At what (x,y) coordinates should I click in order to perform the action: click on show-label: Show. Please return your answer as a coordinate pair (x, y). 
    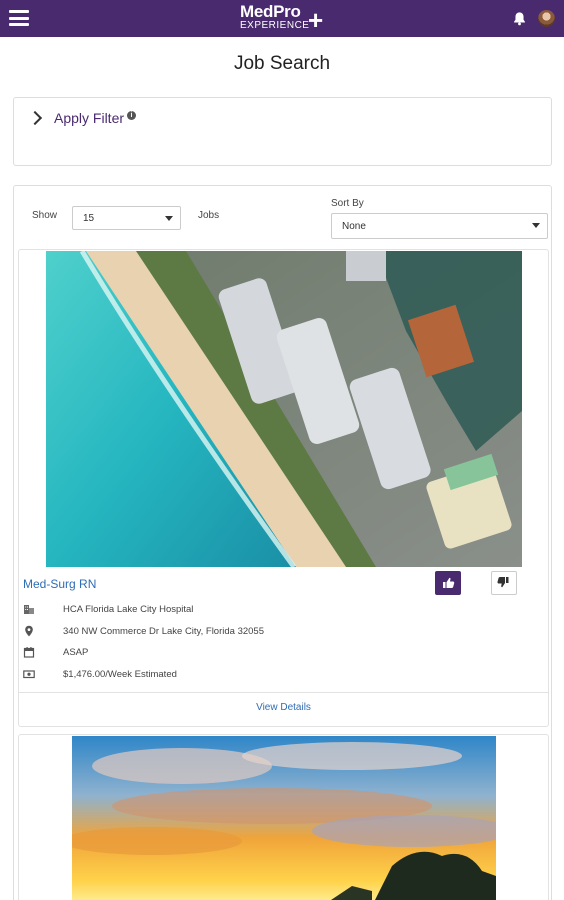
    Looking at the image, I should click on (45, 215).